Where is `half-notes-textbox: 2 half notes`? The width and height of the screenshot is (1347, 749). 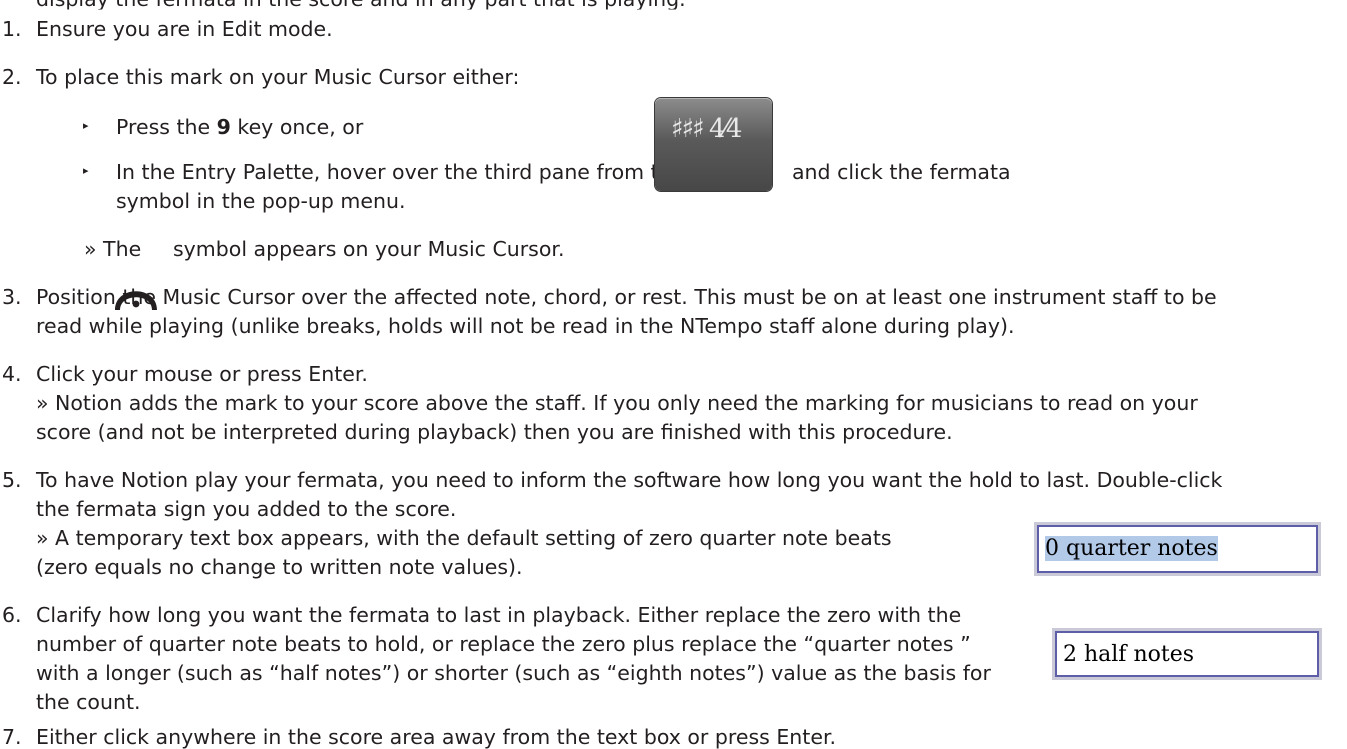 half-notes-textbox: 2 half notes is located at coordinates (1187, 654).